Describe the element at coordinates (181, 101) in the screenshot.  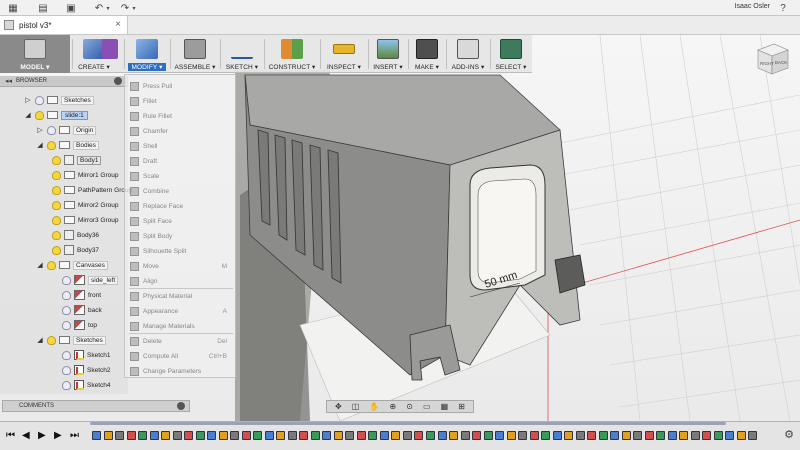
I see `modify-menu-item: Fillet` at that location.